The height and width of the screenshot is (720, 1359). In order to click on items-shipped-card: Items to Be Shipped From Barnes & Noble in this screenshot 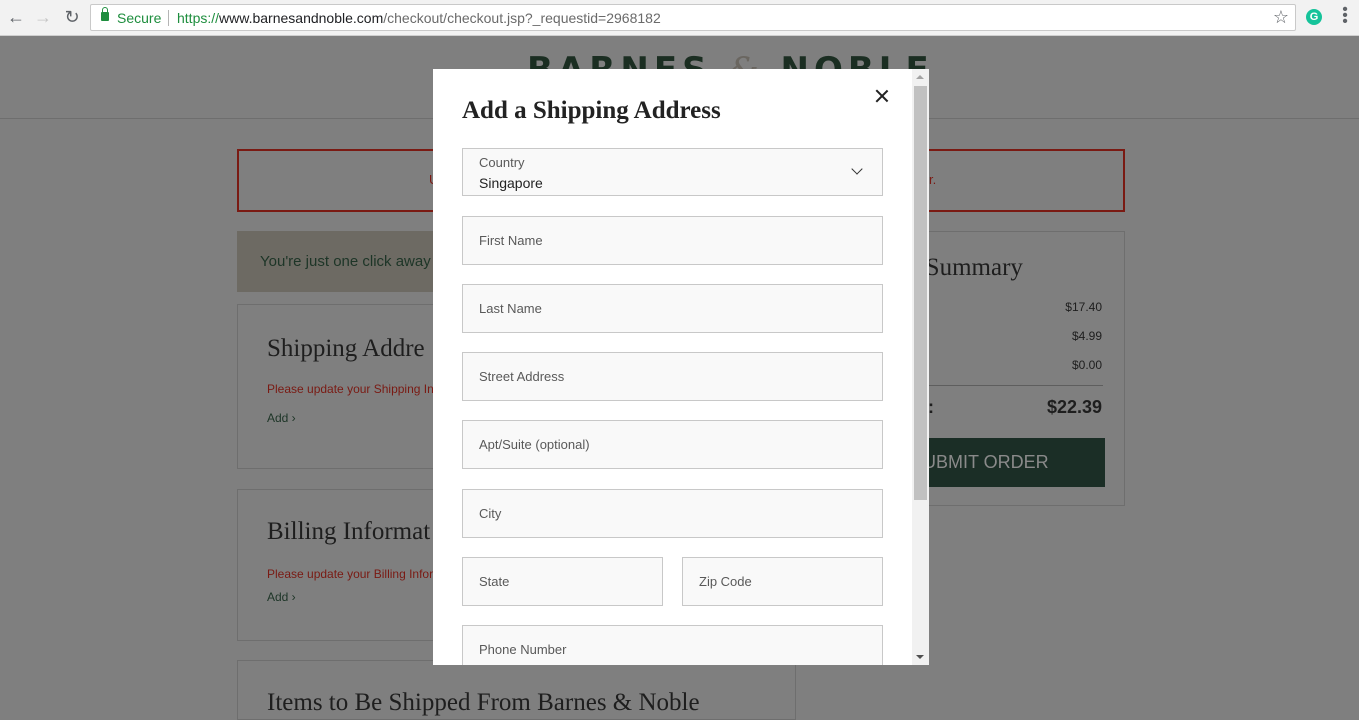, I will do `click(516, 690)`.